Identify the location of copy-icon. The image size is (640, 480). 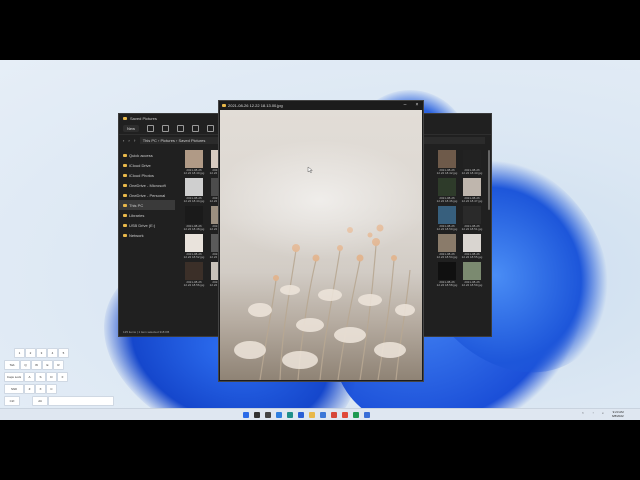
(166, 128).